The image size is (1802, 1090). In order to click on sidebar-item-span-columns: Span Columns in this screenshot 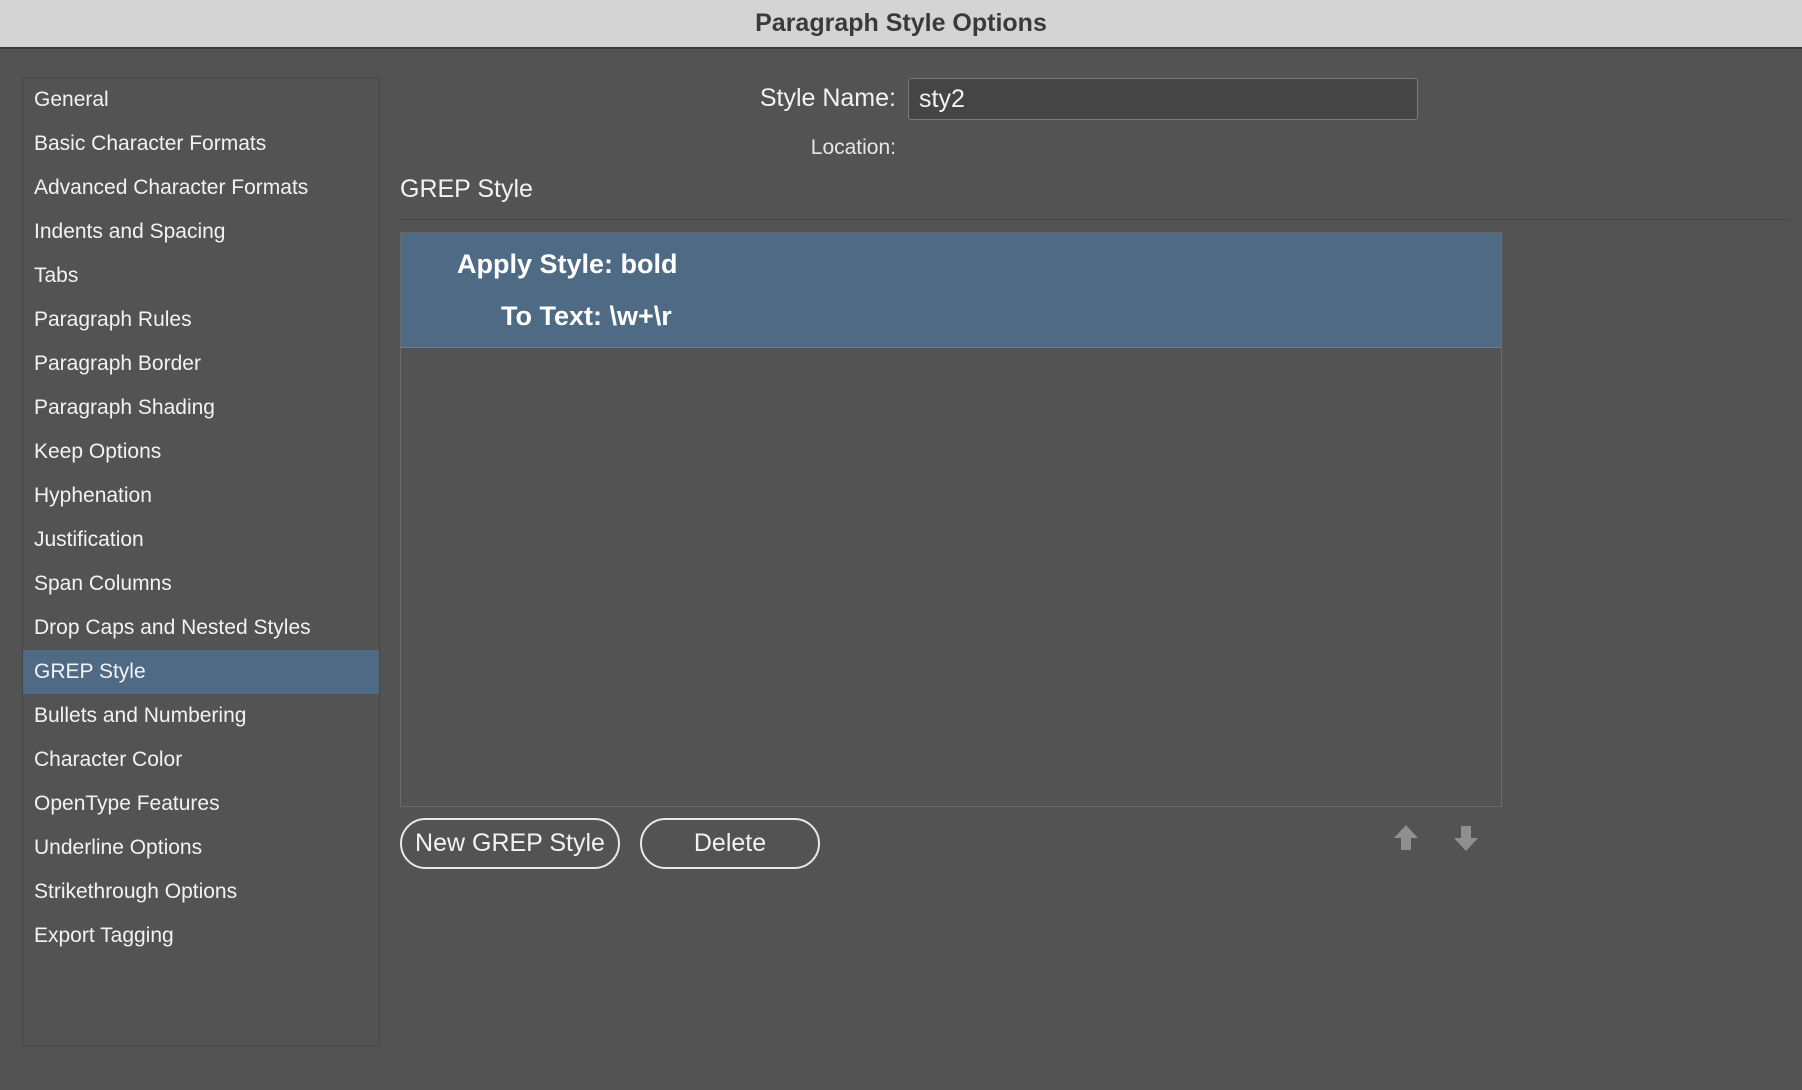, I will do `click(201, 584)`.